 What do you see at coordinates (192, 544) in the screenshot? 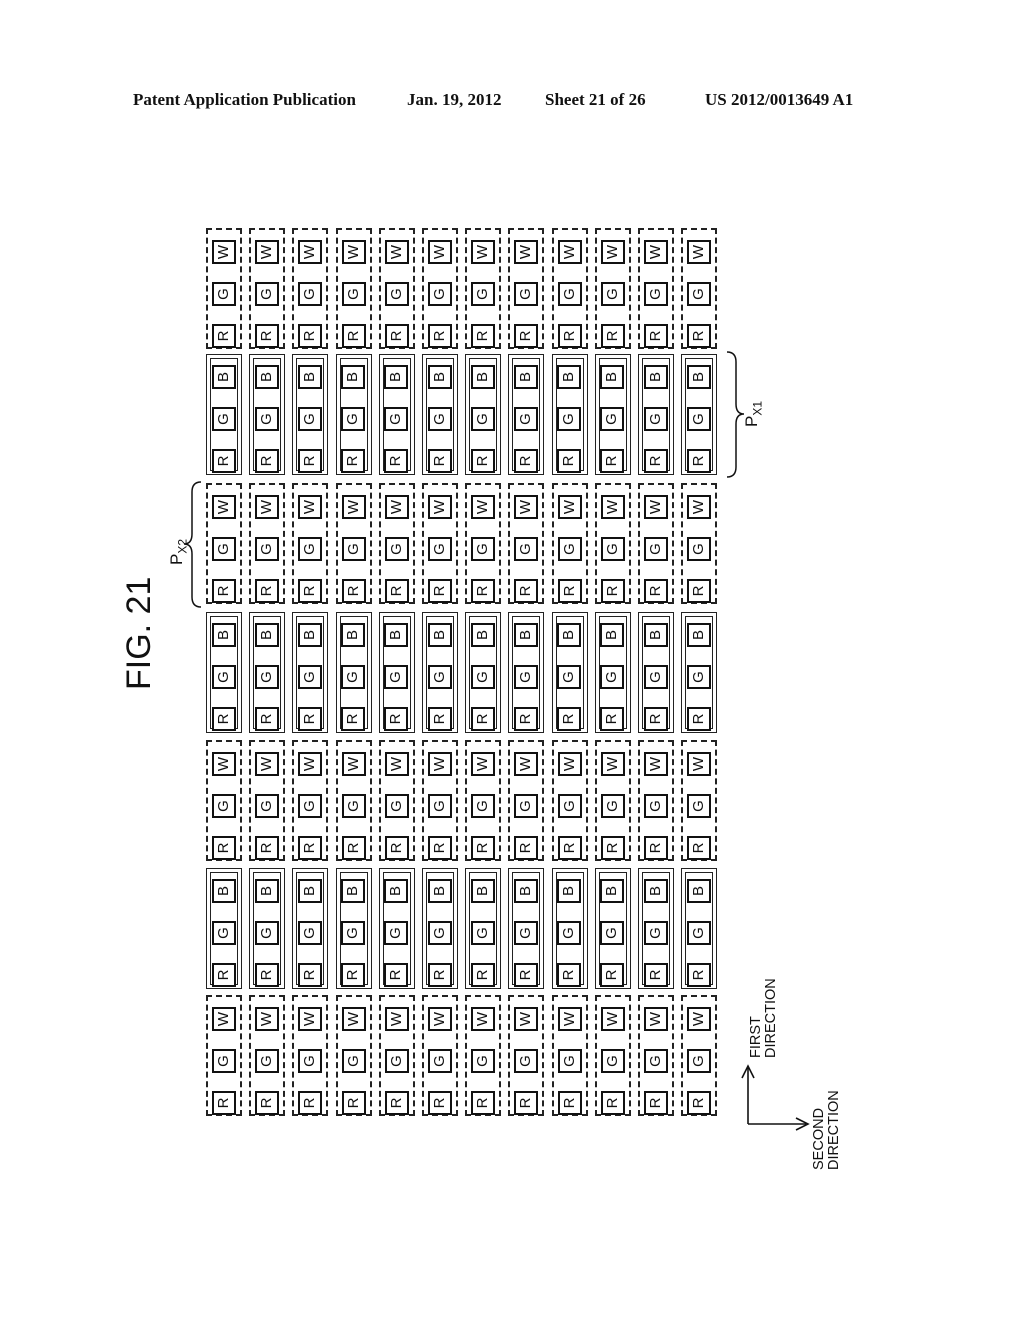
I see `px2-brace` at bounding box center [192, 544].